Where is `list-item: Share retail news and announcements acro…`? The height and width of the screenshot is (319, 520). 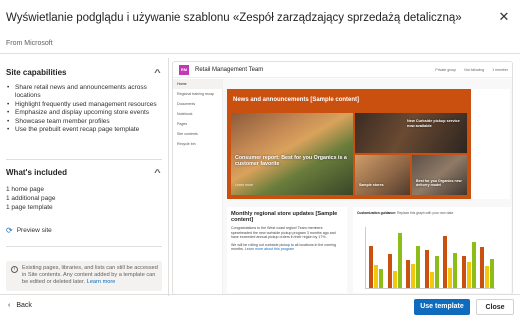
list-item: Share retail news and announcements acro… is located at coordinates (84, 92).